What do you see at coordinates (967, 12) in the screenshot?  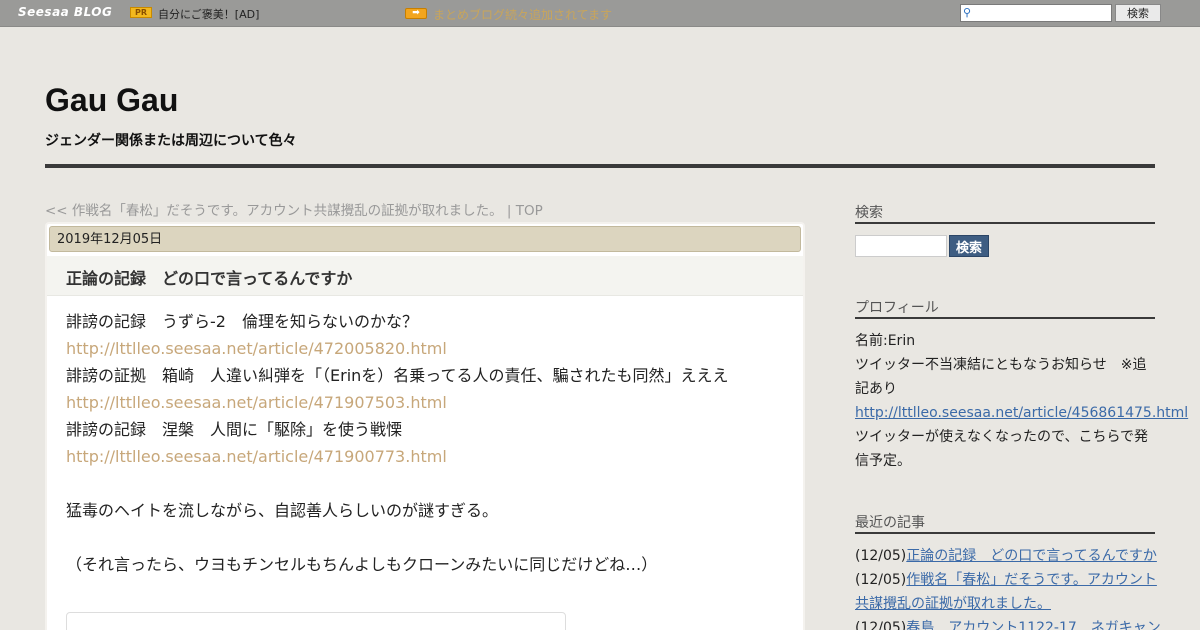 I see `search-icon: ⚲` at bounding box center [967, 12].